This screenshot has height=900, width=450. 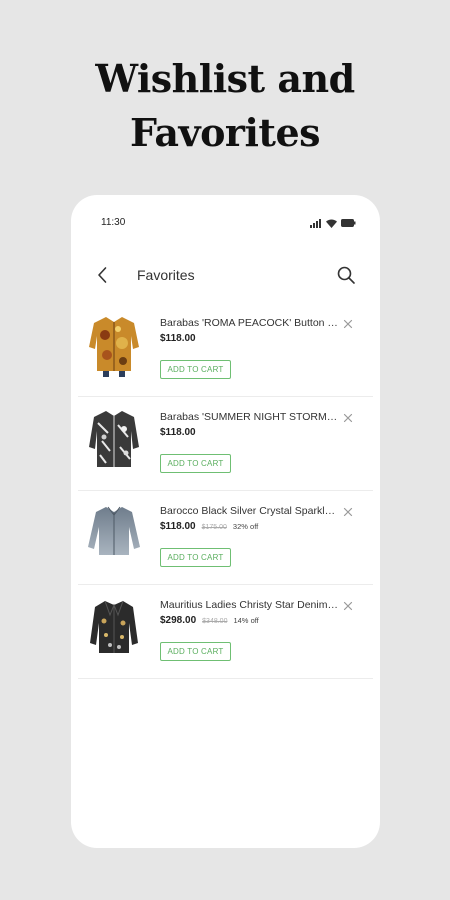 I want to click on chevron-left-icon, so click(x=102, y=275).